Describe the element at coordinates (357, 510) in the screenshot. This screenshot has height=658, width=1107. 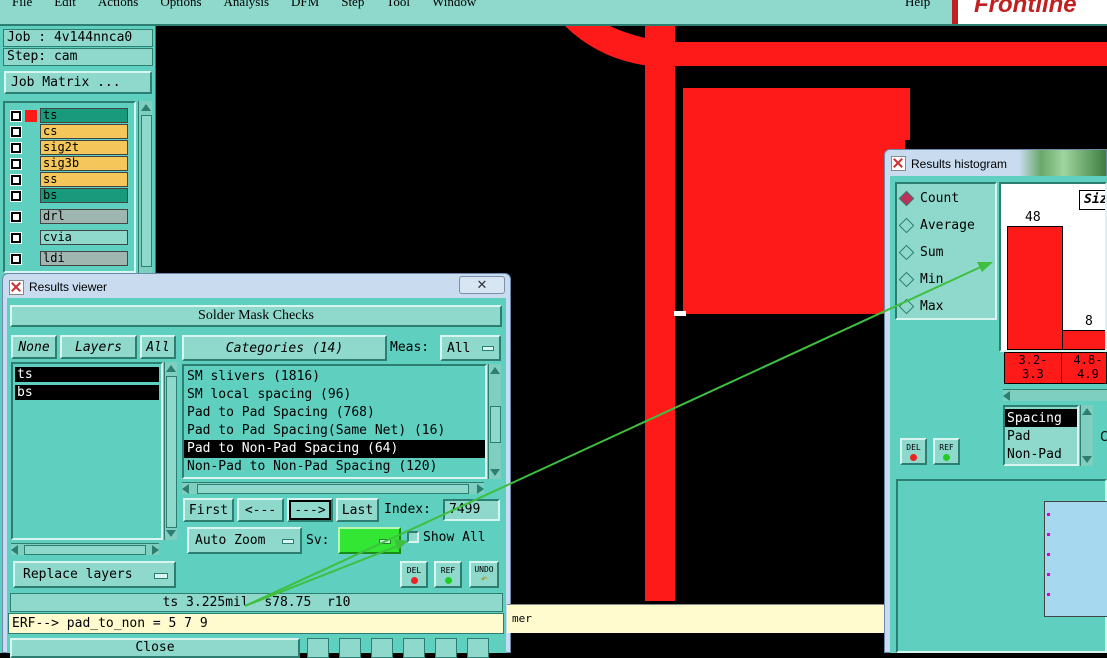
I see `last-button: Last` at that location.